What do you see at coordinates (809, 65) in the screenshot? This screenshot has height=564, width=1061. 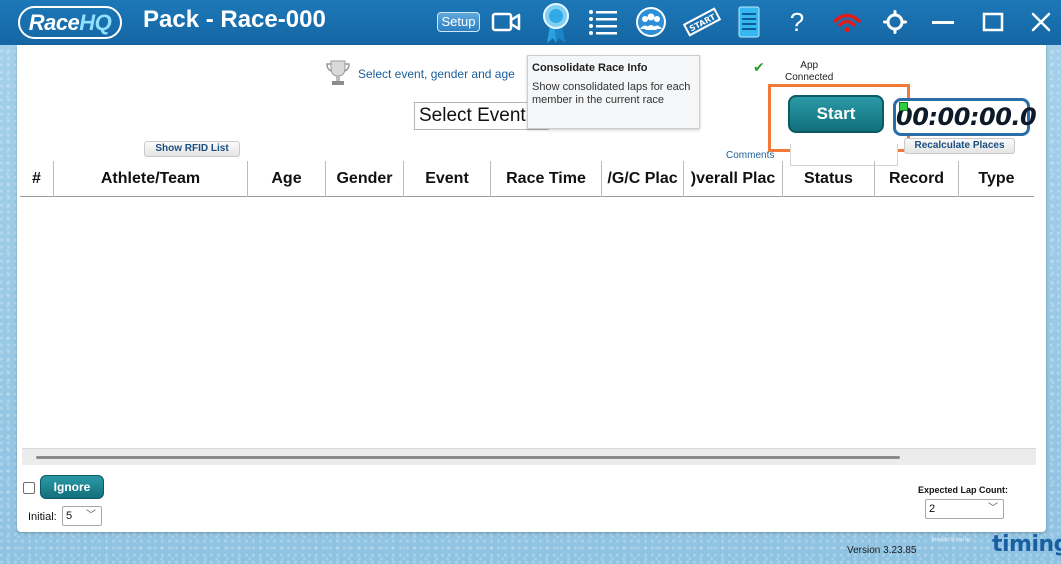 I see `app-status-line1: App` at bounding box center [809, 65].